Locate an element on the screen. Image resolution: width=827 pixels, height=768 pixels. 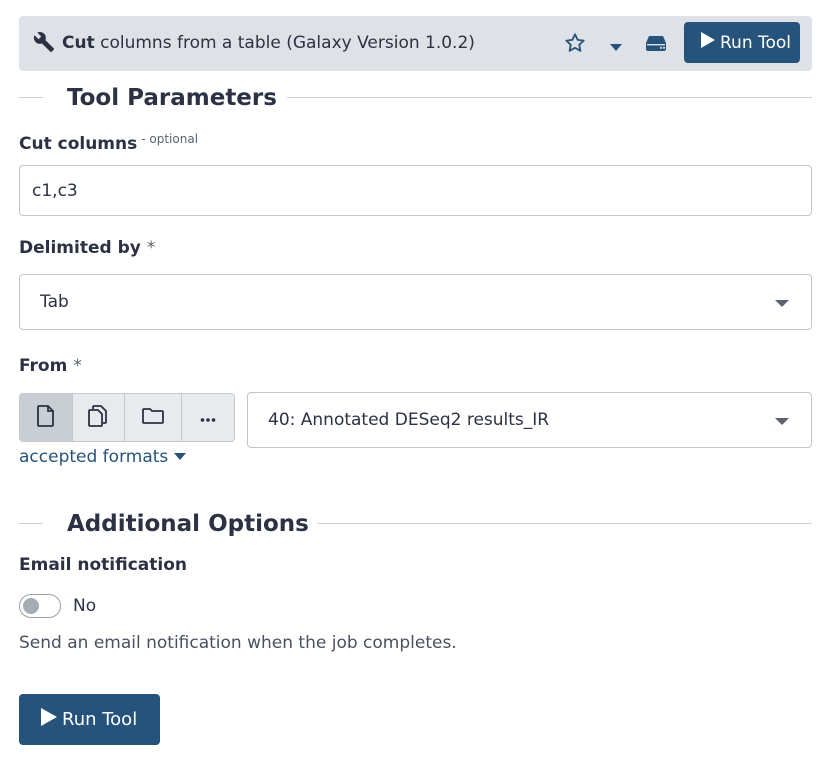
from-dataset-select: 40: Annotated DESeq2 results_IR is located at coordinates (529, 420).